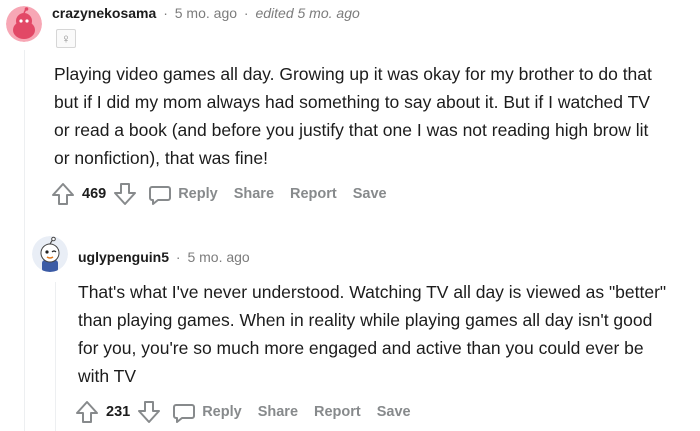 Image resolution: width=700 pixels, height=431 pixels. I want to click on username: crazynekosama, so click(104, 13).